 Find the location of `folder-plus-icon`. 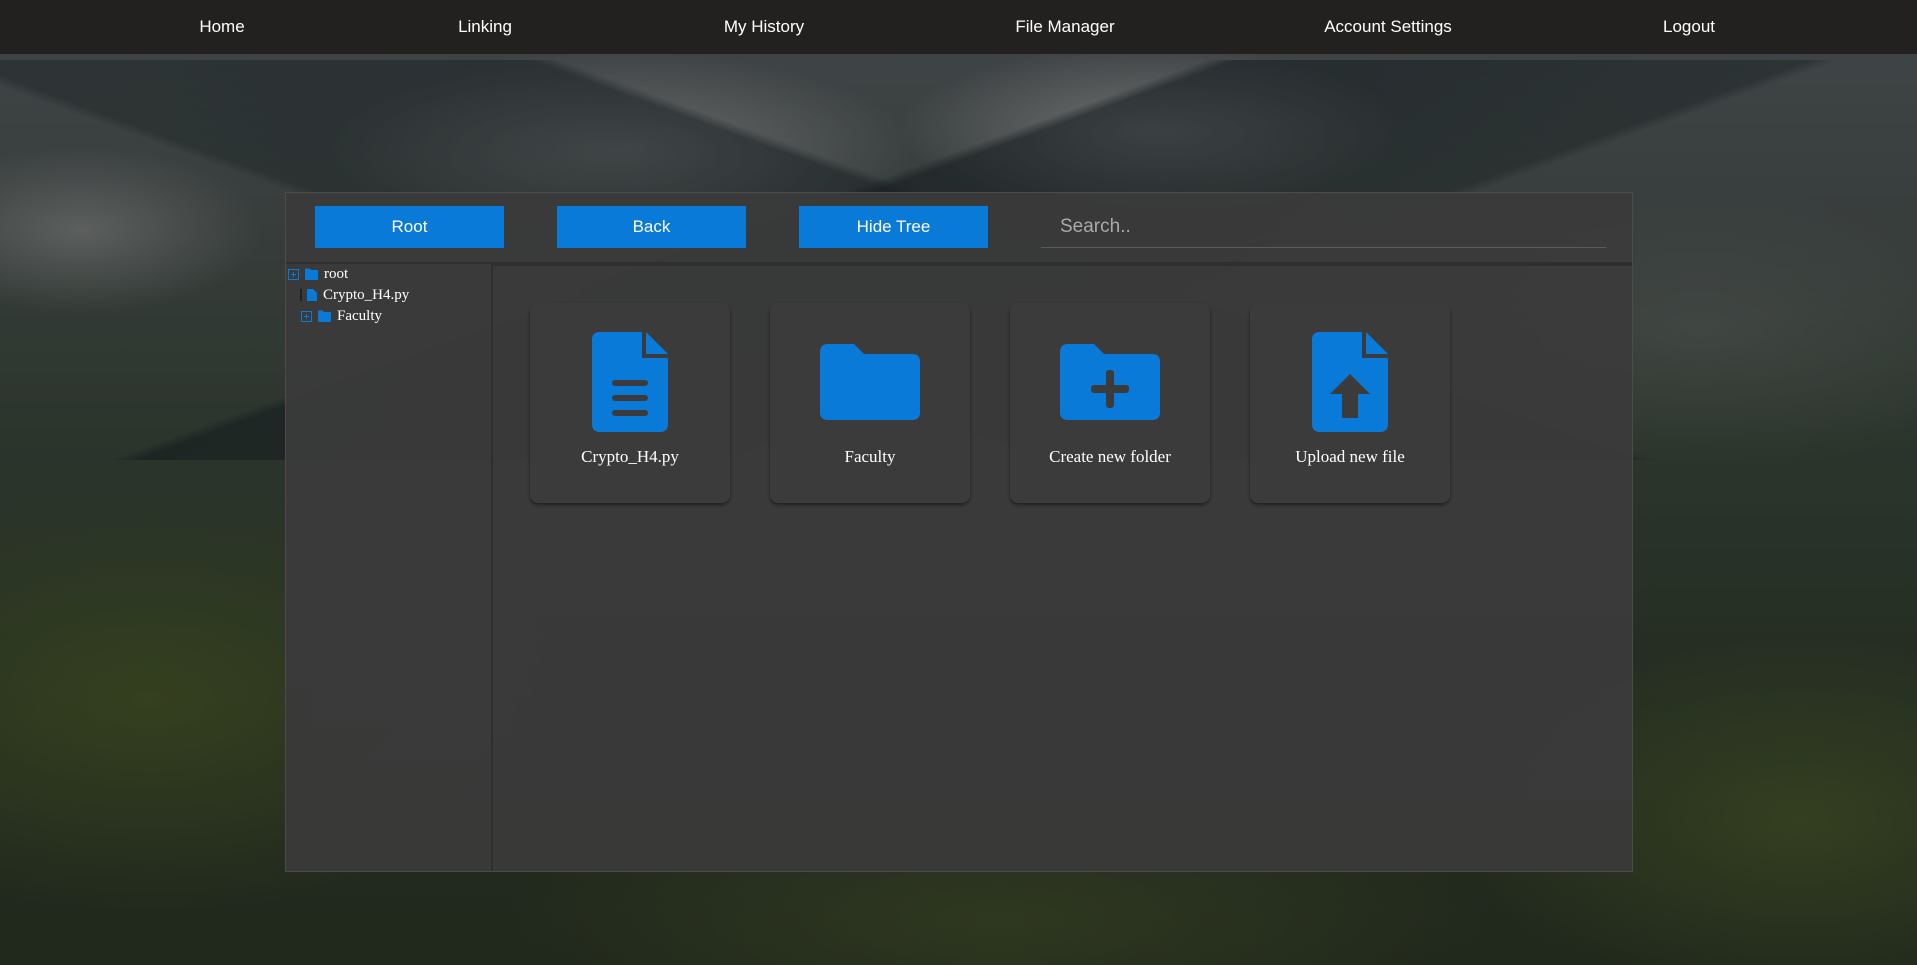

folder-plus-icon is located at coordinates (1110, 382).